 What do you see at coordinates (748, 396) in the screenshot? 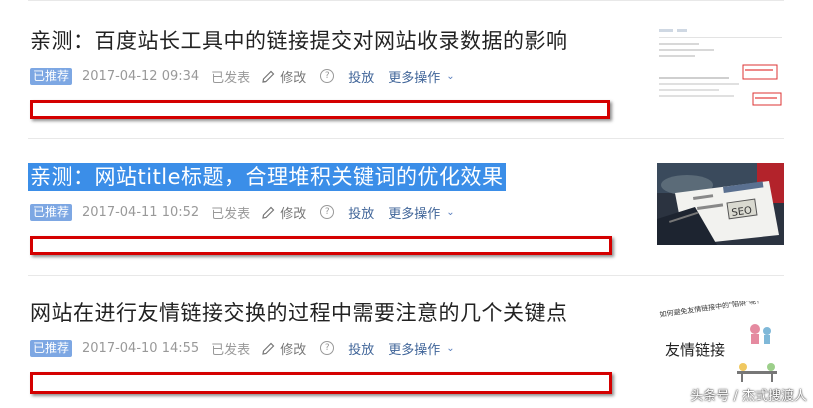
I see `watermark: 头条号 / 杰式搜渡人` at bounding box center [748, 396].